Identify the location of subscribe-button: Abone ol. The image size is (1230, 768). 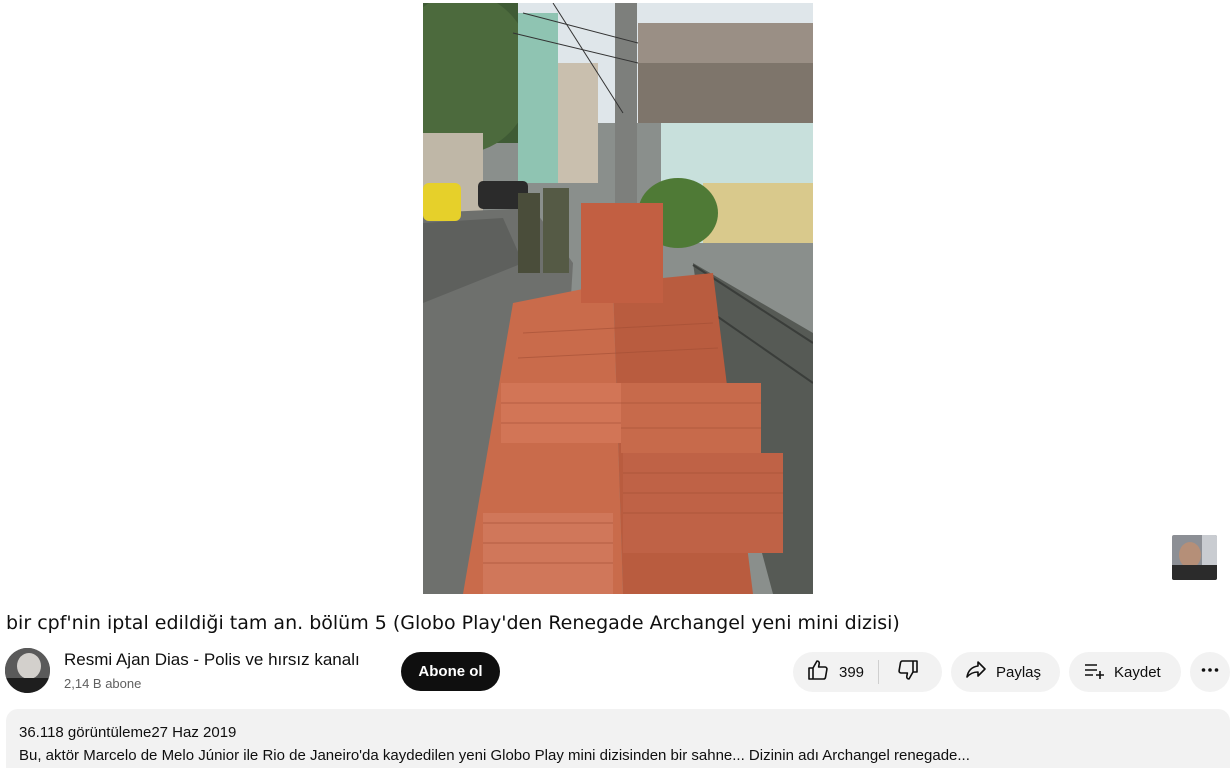
(450, 671).